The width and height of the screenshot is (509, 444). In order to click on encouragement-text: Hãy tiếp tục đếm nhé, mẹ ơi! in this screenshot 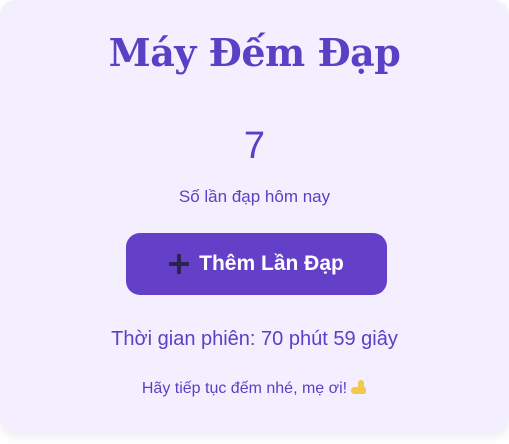, I will do `click(244, 388)`.